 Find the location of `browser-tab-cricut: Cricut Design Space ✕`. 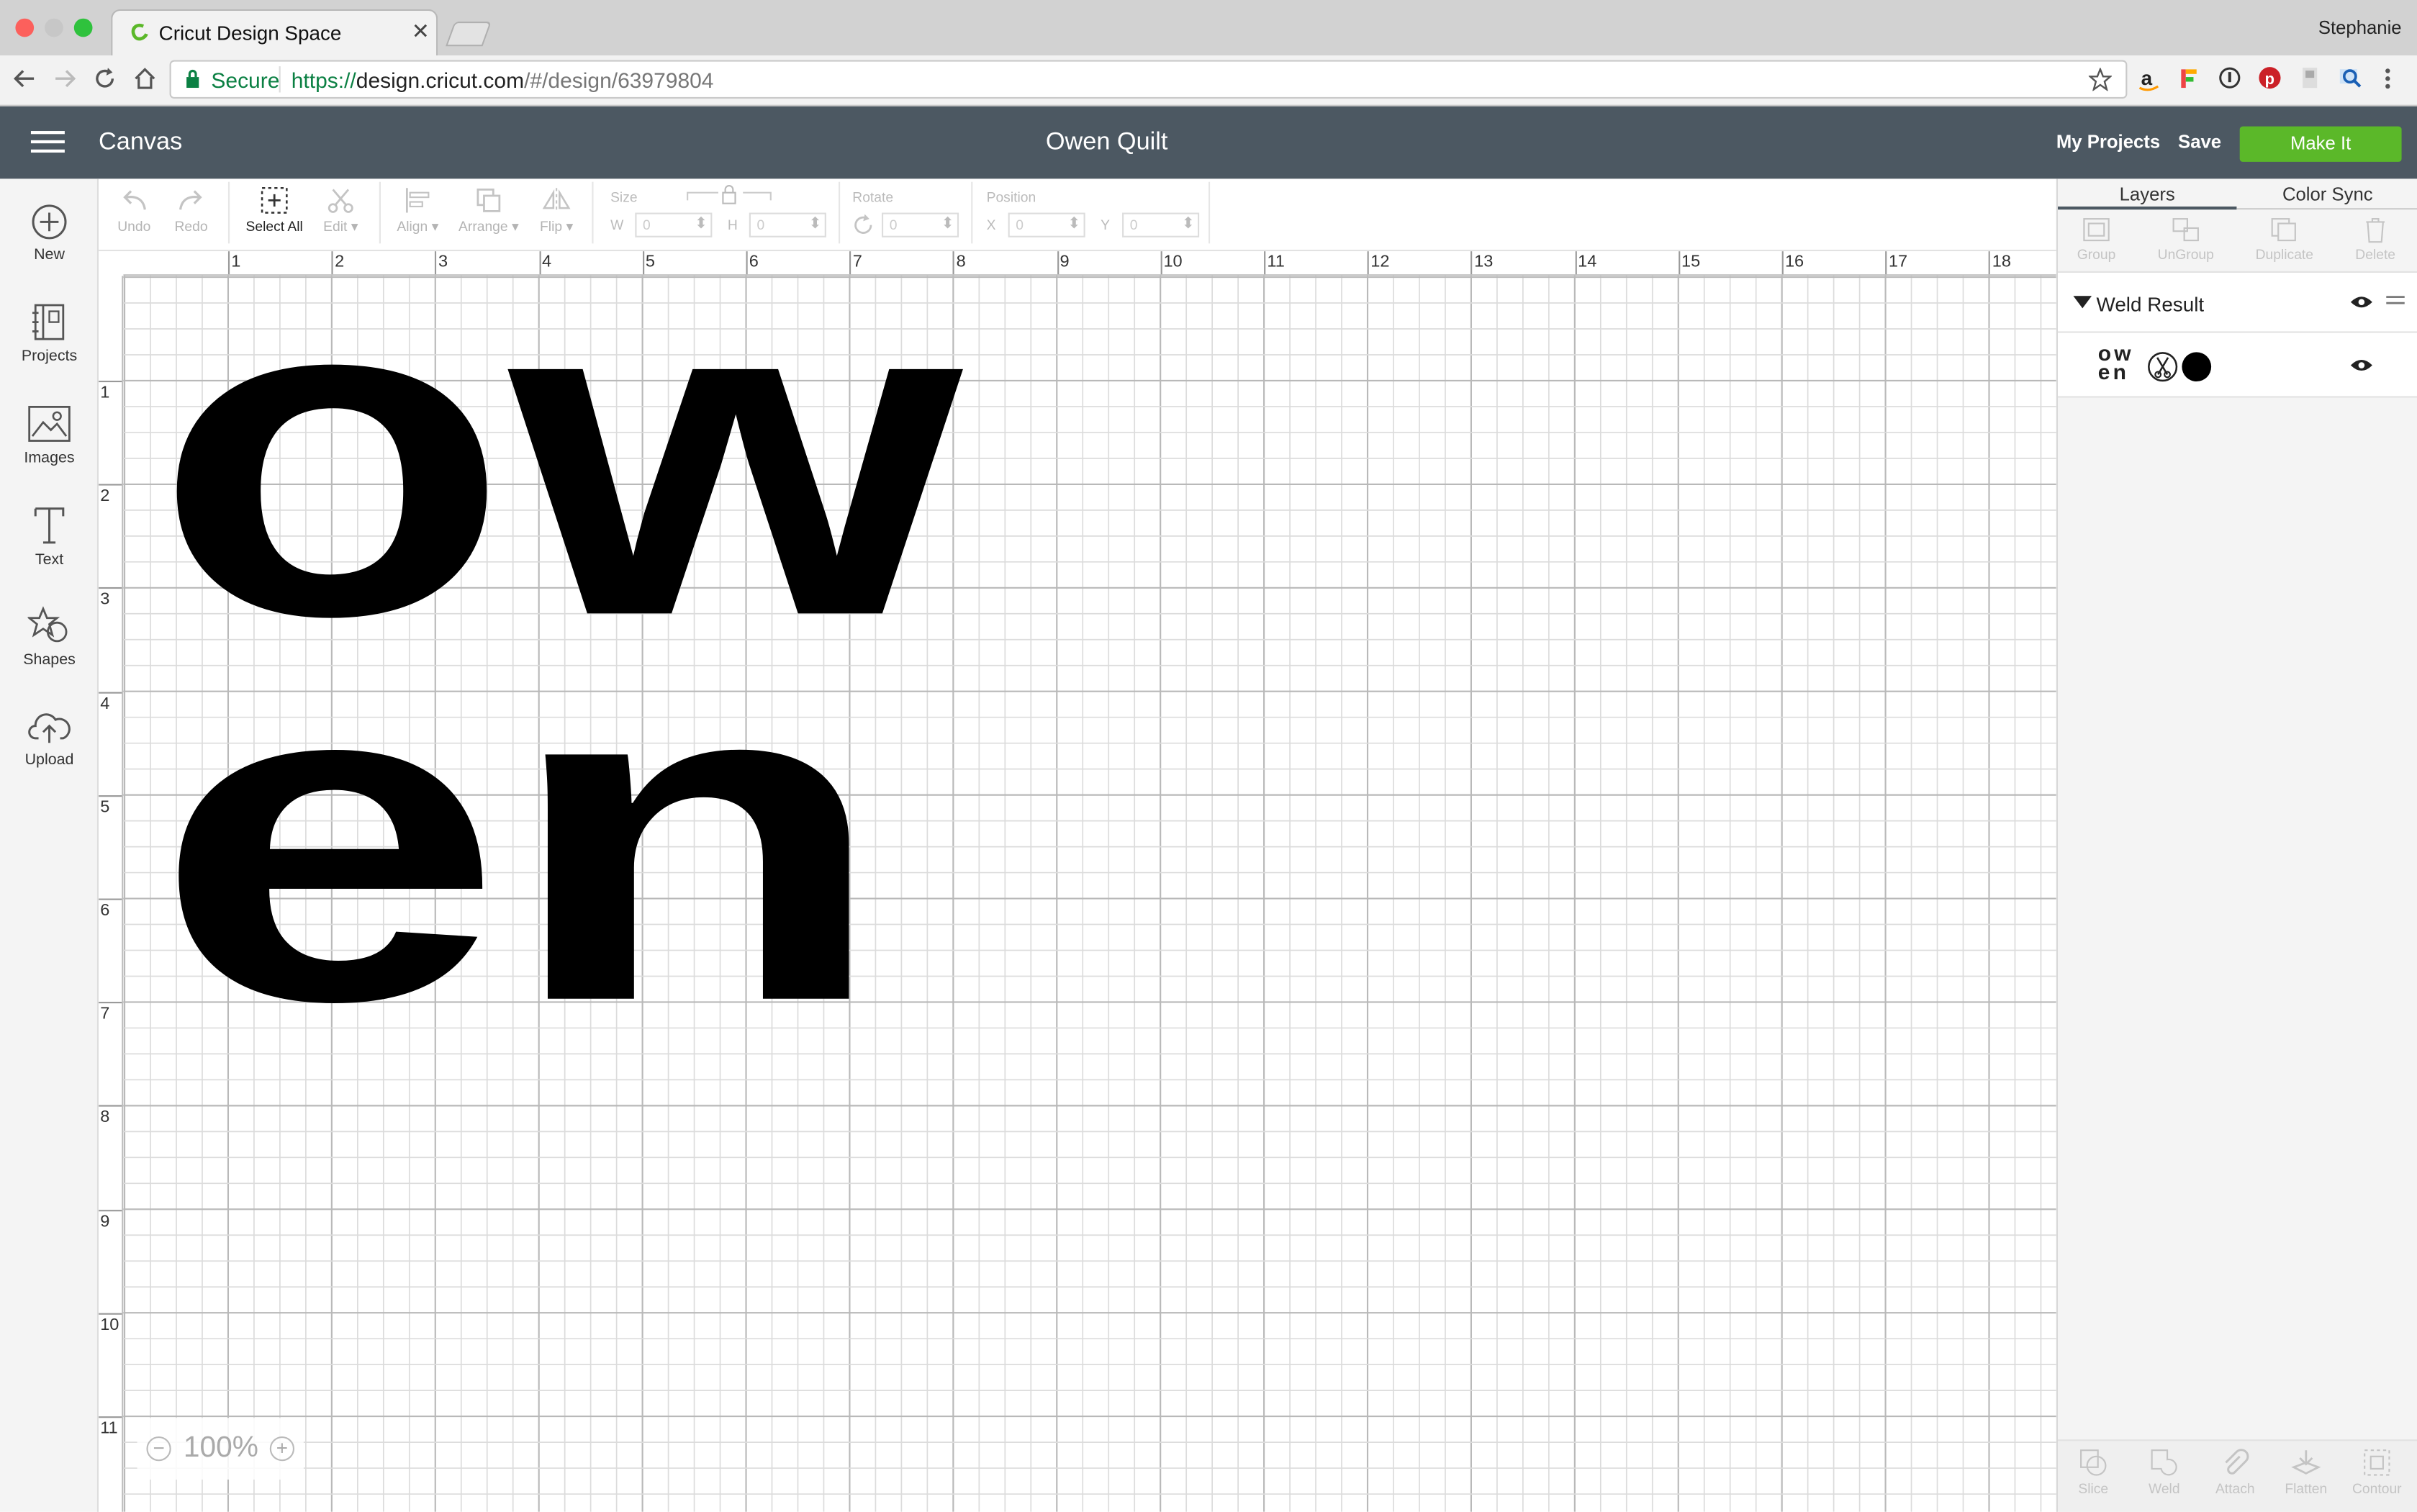

browser-tab-cricut: Cricut Design Space ✕ is located at coordinates (274, 33).